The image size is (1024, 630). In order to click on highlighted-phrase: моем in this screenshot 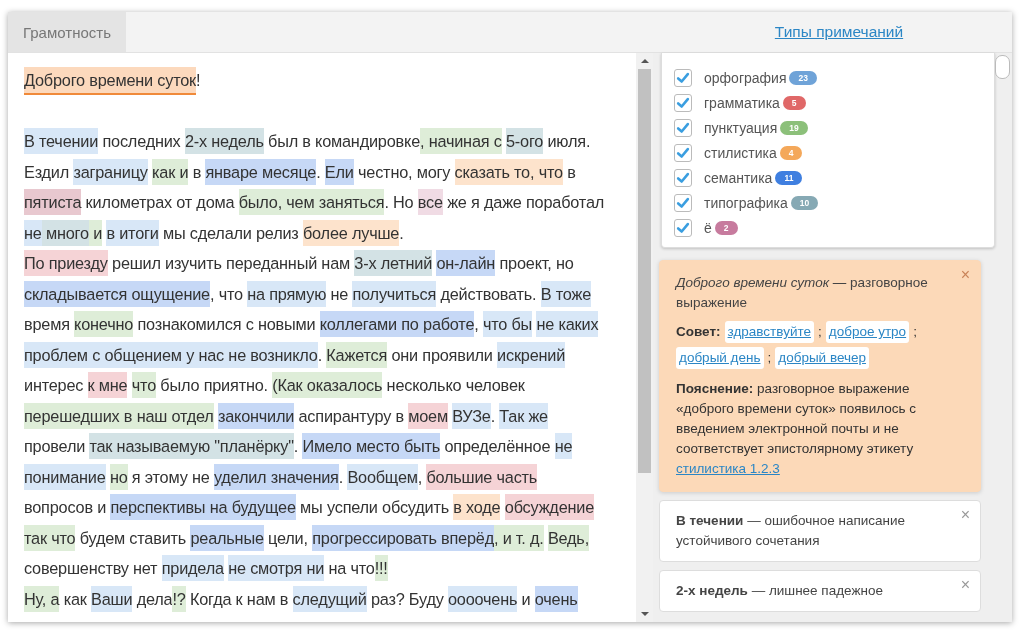, I will do `click(428, 415)`.